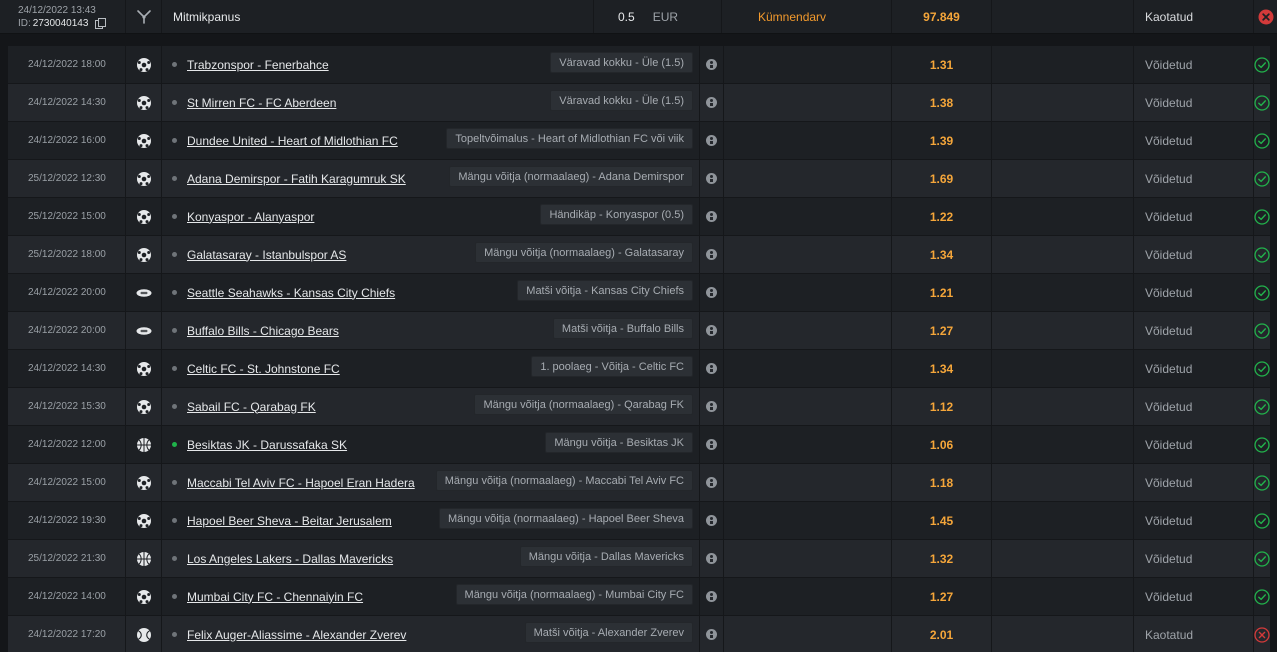  I want to click on event-link: Mumbai City FC - Chennaiyin FC, so click(275, 597).